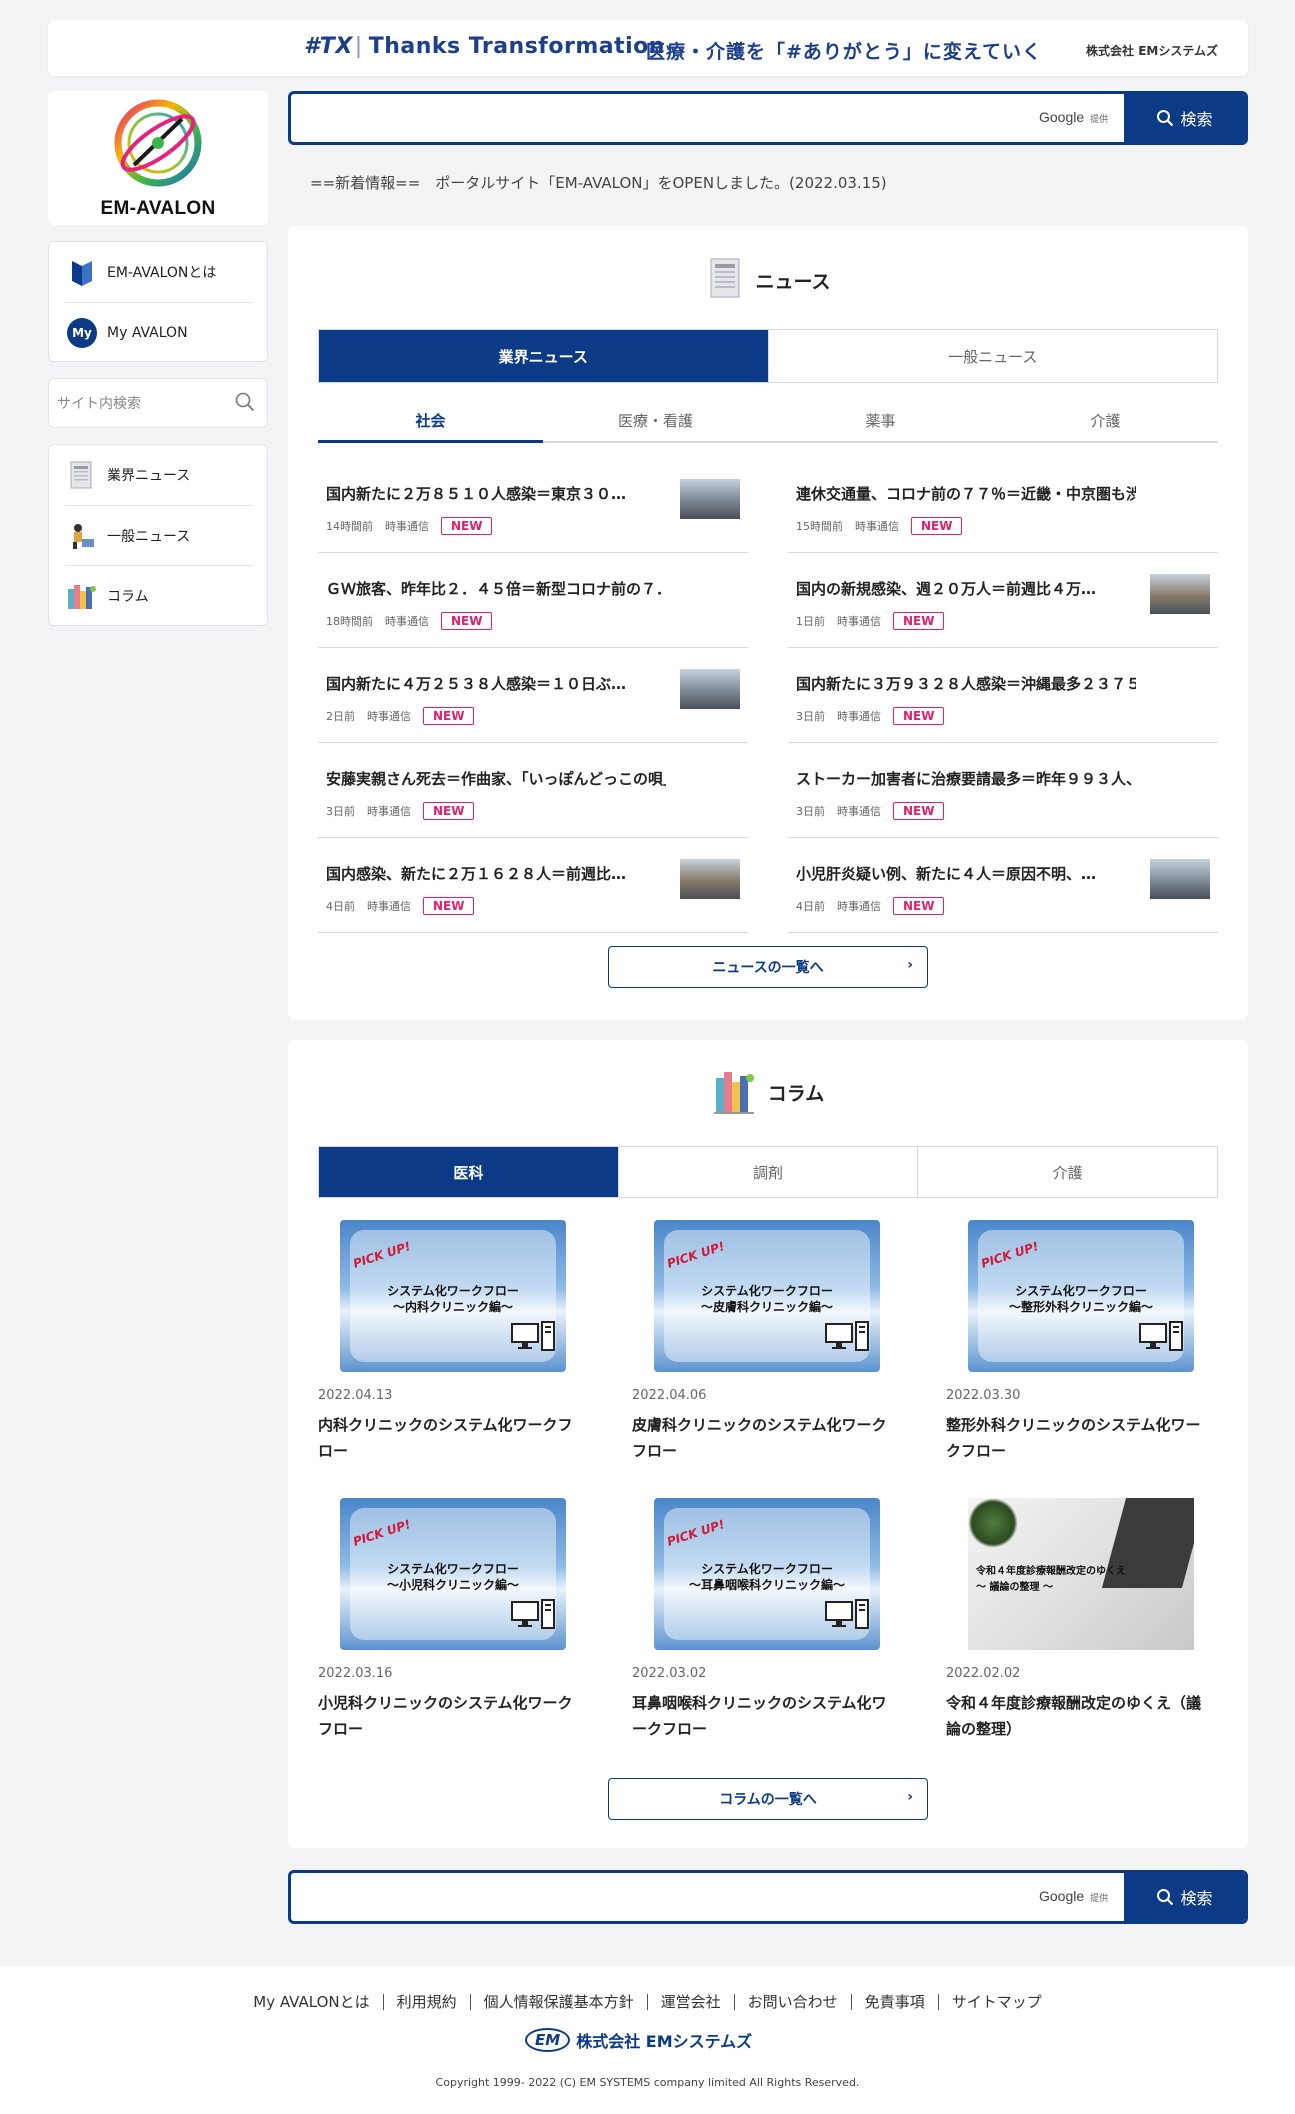 This screenshot has width=1295, height=2114. Describe the element at coordinates (767, 1574) in the screenshot. I see `column-thumbnail: PICK UP! システム化ワークフロー ～耳鼻咽喉科クリニック編～` at that location.